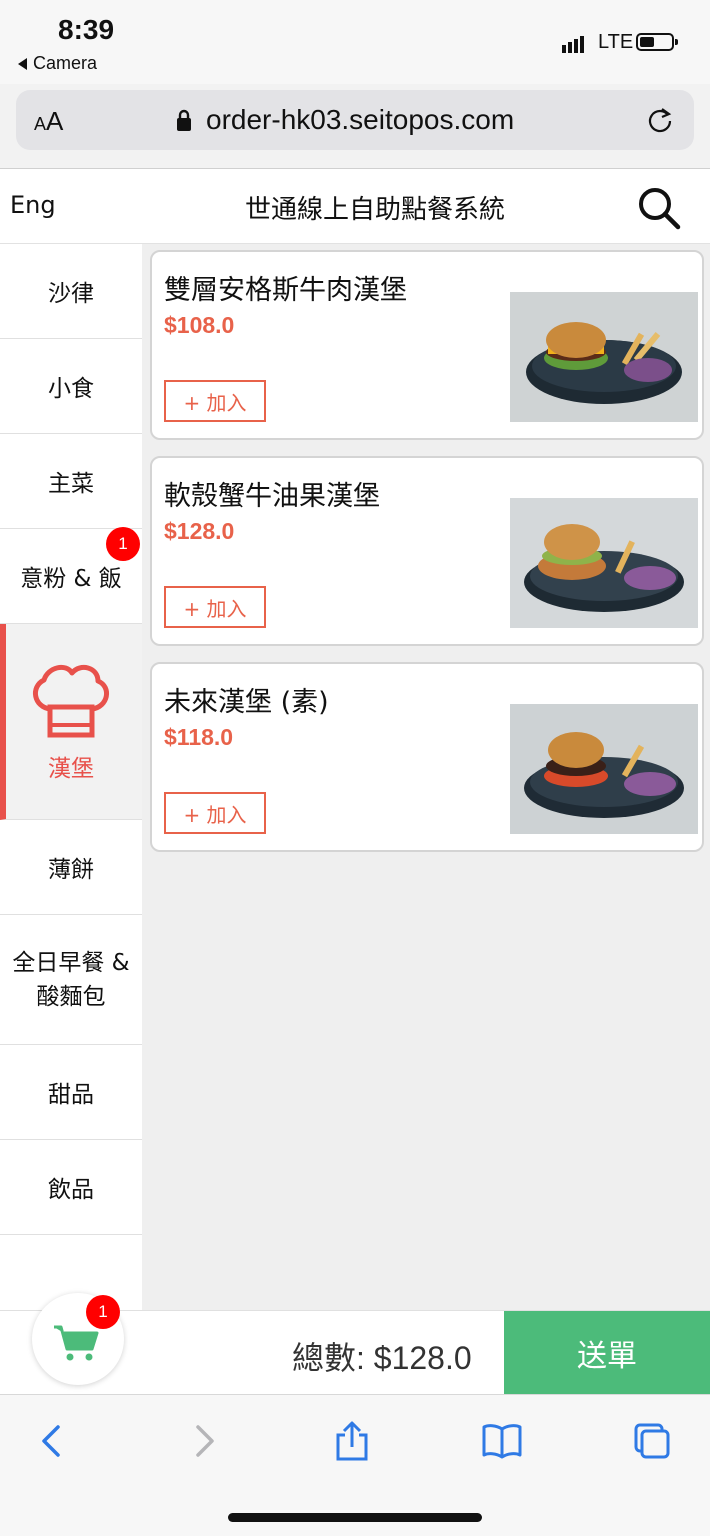 This screenshot has width=710, height=1536. I want to click on home-indicator, so click(355, 1517).